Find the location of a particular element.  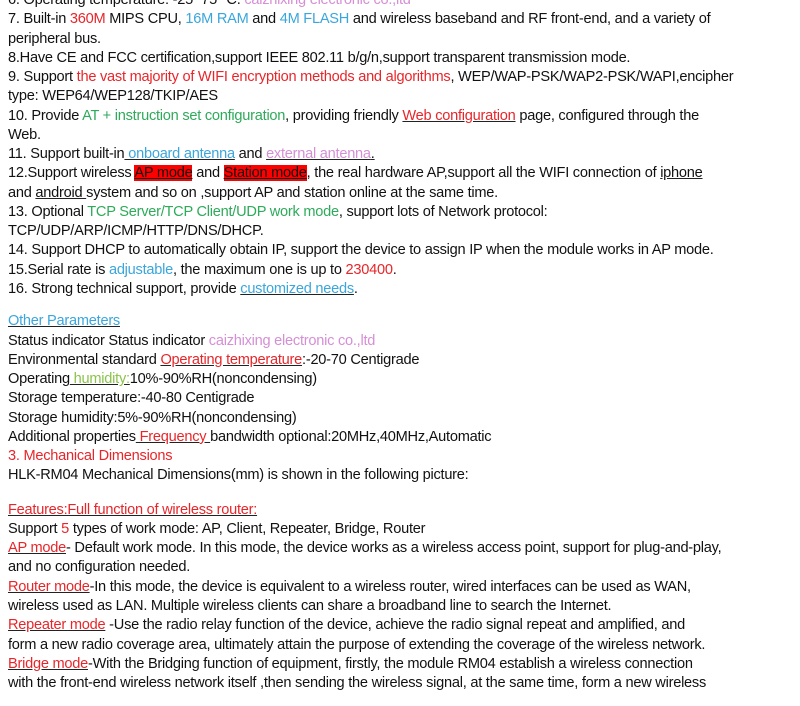

text-line: type: WEP64/WEP128/TKIP/AES is located at coordinates (404, 96).